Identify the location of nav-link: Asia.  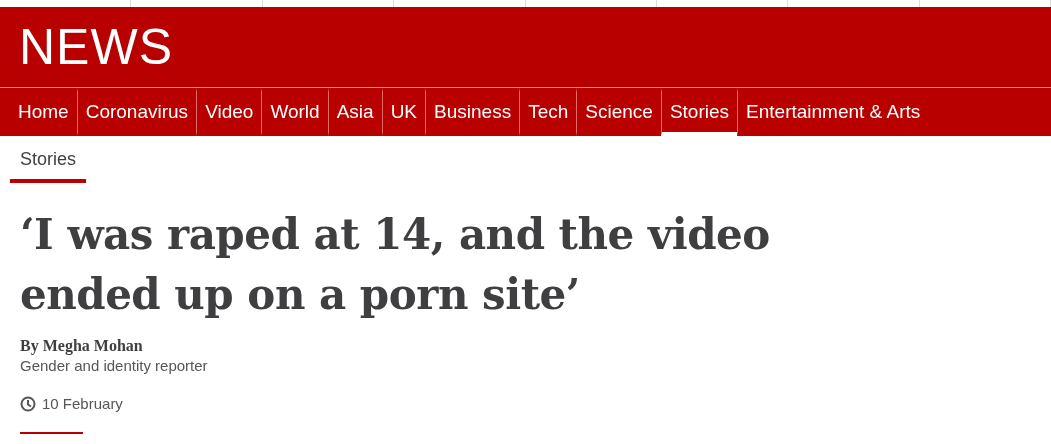
(354, 112).